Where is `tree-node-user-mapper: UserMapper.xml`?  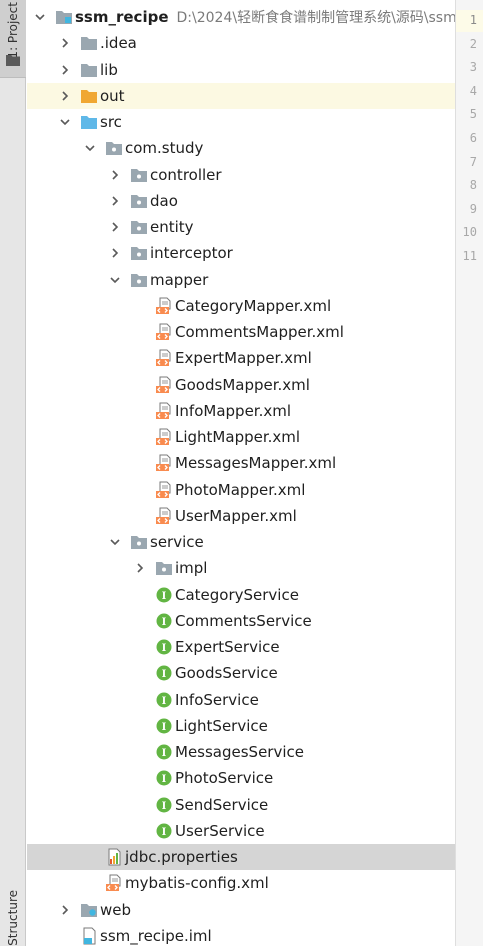
tree-node-user-mapper: UserMapper.xml is located at coordinates (241, 516).